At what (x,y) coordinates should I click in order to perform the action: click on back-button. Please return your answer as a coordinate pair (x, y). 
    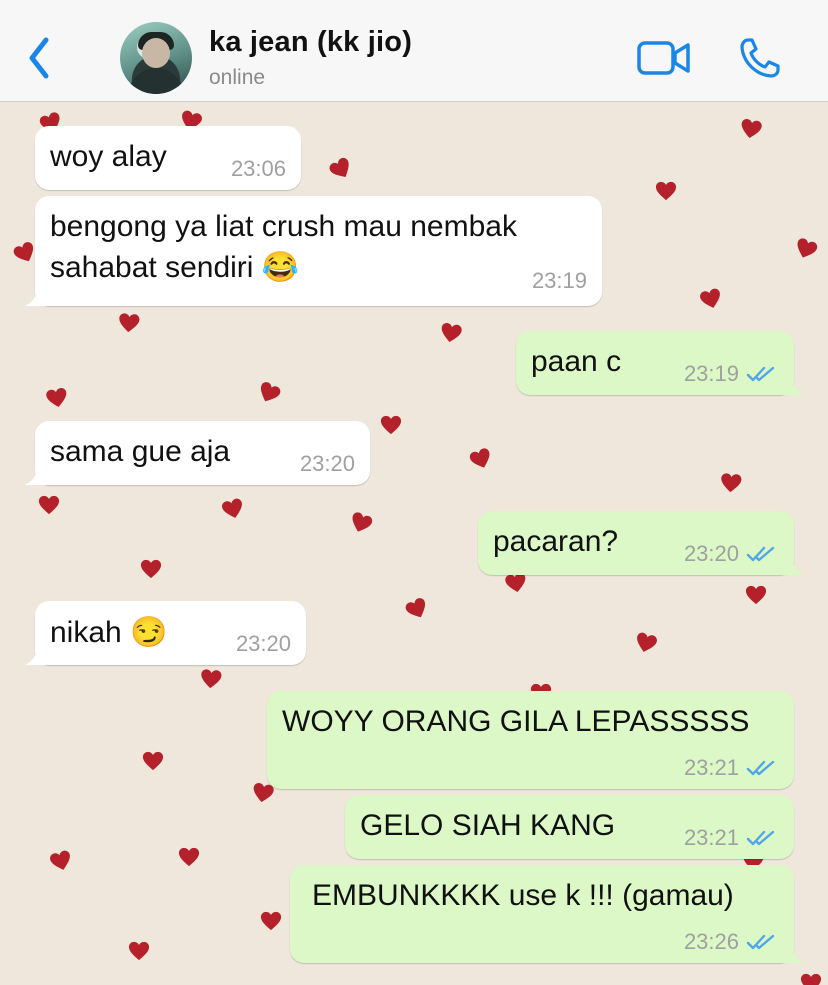
    Looking at the image, I should click on (40, 58).